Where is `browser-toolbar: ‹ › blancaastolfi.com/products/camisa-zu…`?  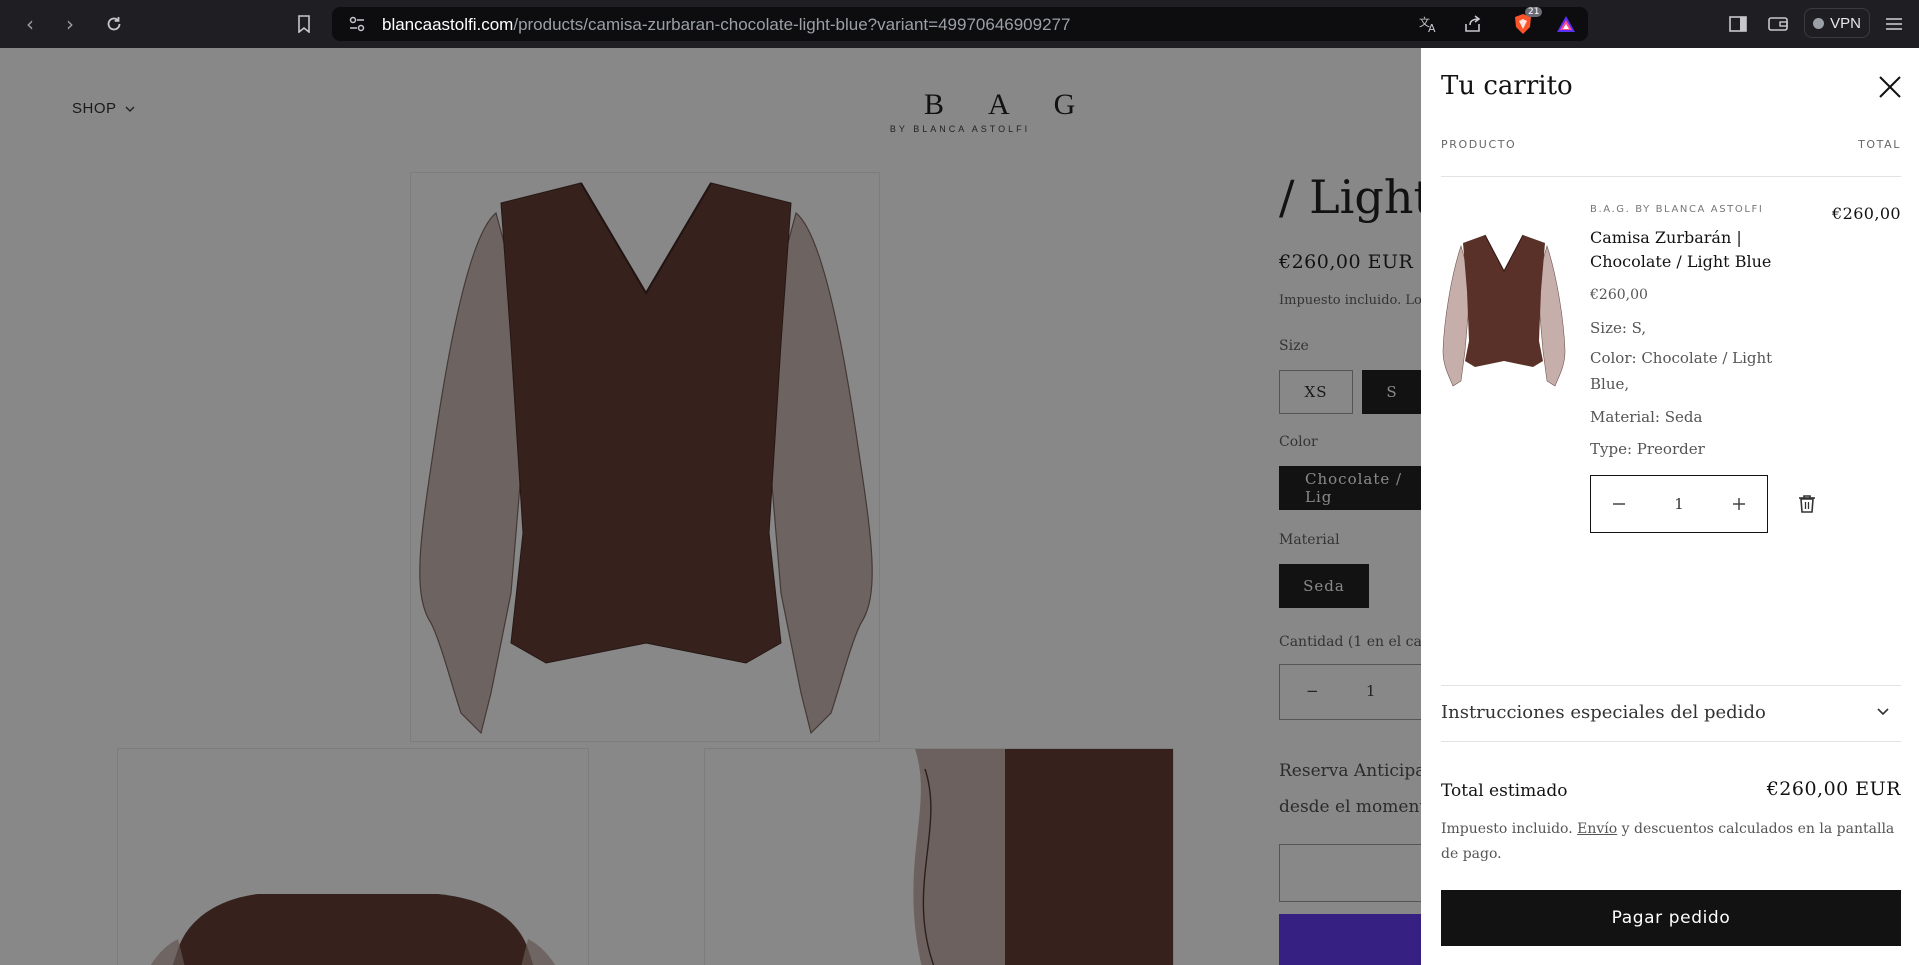 browser-toolbar: ‹ › blancaastolfi.com/products/camisa-zu… is located at coordinates (959, 24).